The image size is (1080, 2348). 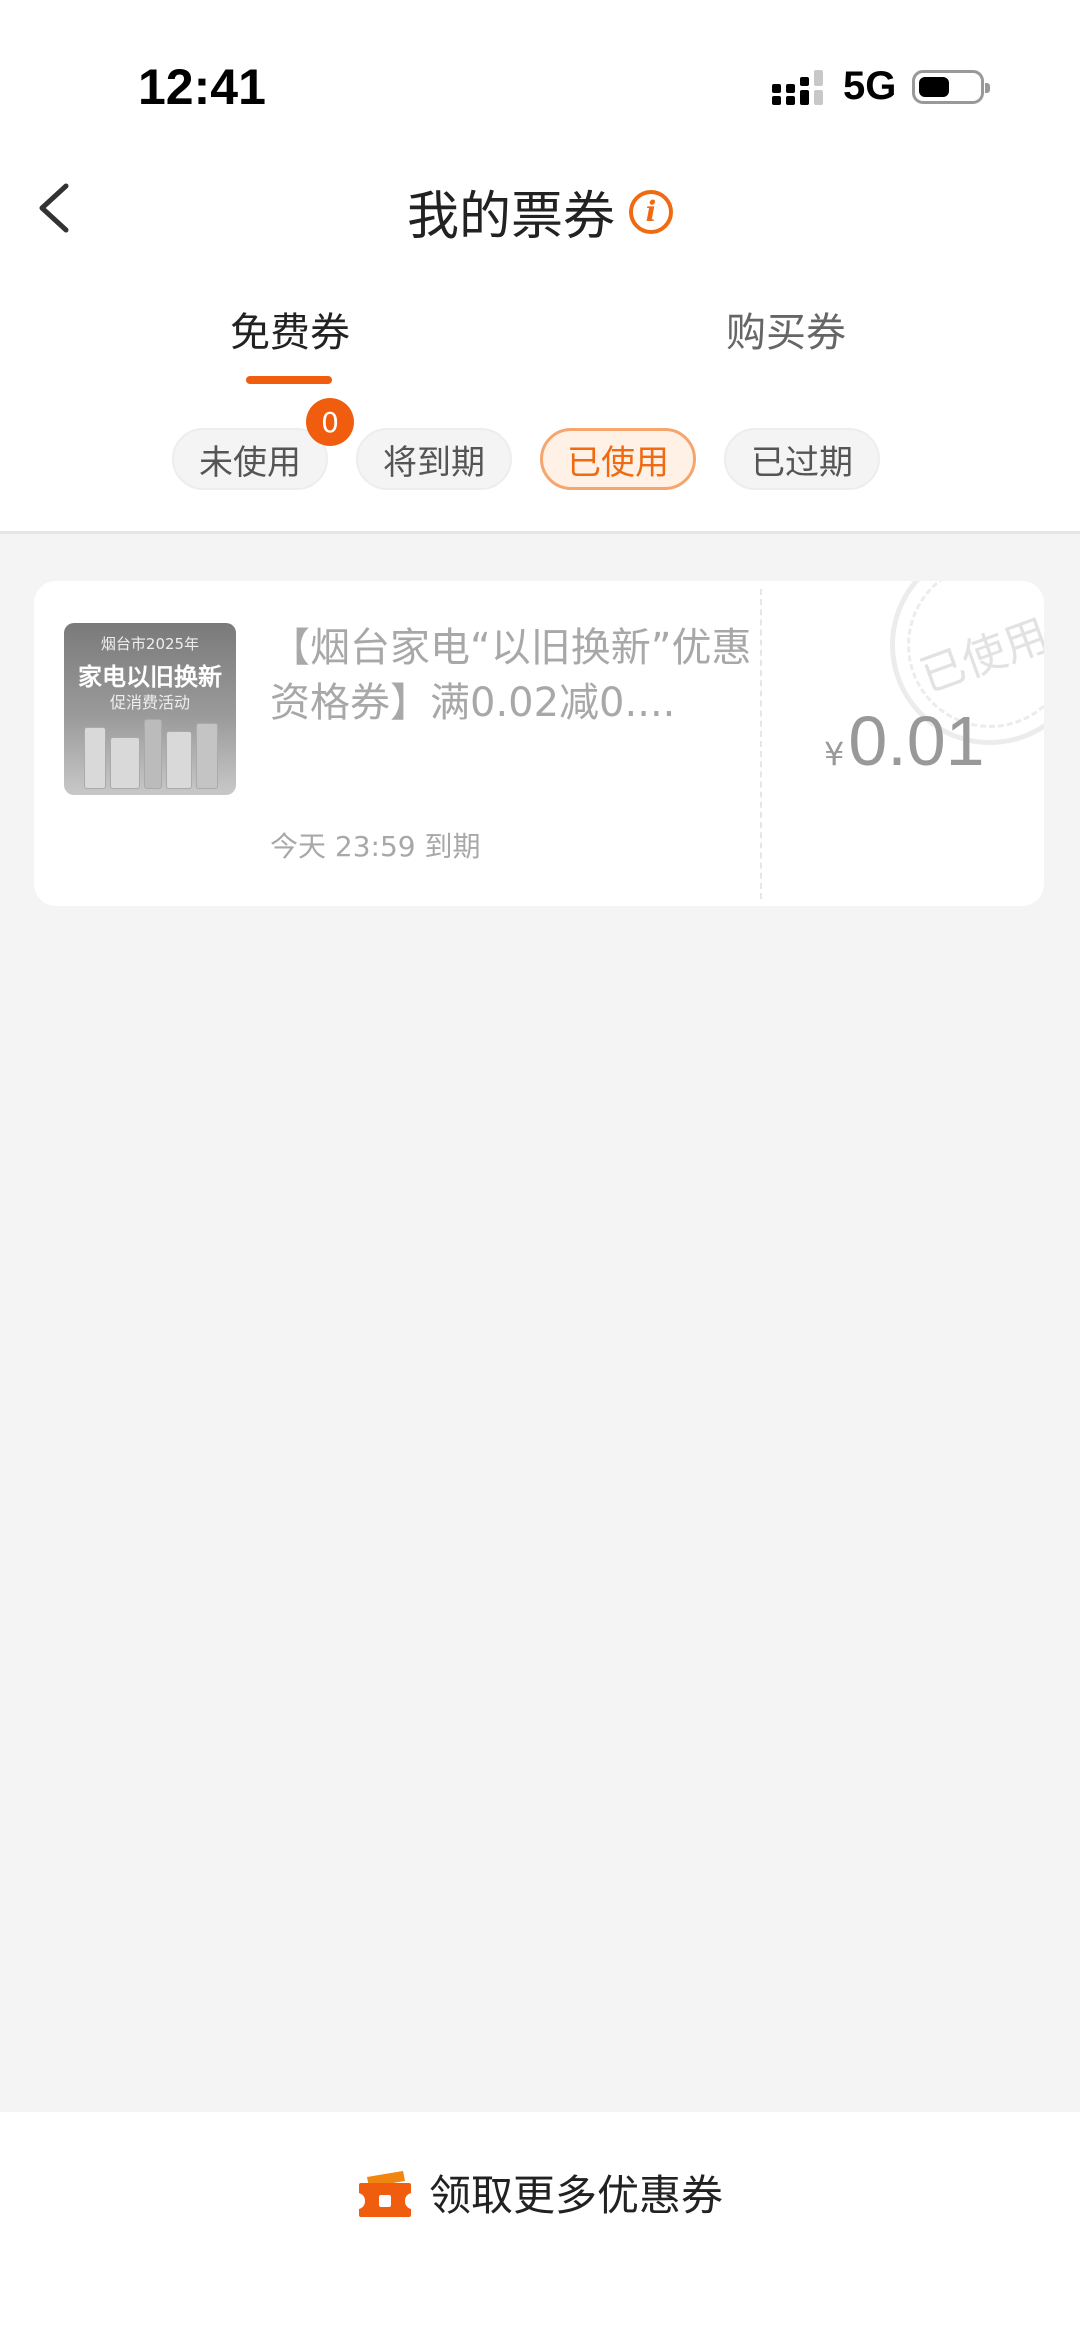 What do you see at coordinates (761, 744) in the screenshot?
I see `coupon-divider` at bounding box center [761, 744].